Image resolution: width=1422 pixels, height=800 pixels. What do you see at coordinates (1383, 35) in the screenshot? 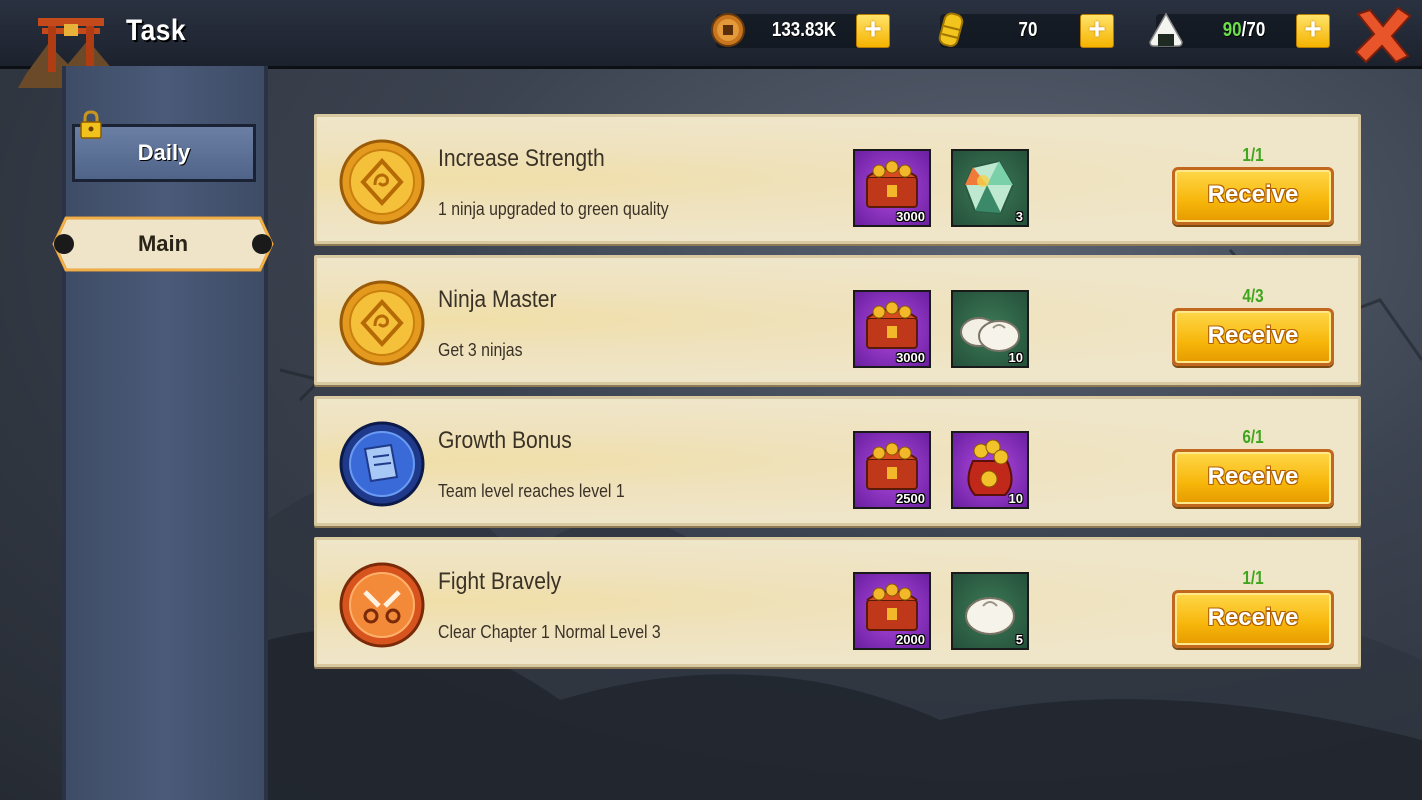
I see `close-icon` at bounding box center [1383, 35].